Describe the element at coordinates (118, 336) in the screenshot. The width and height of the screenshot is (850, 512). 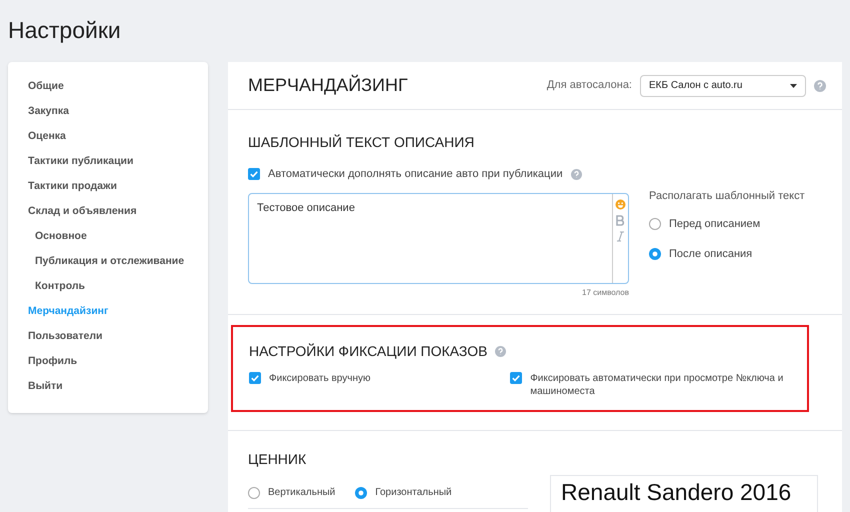
I see `sidebar-item: Пользователи` at that location.